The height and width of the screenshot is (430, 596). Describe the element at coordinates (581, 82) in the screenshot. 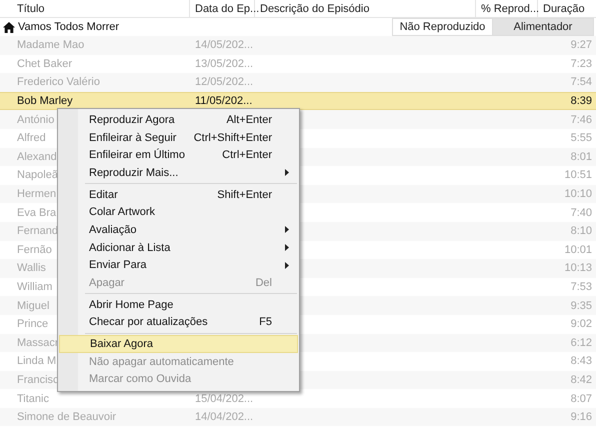

I see `episode-duration: 7:54` at that location.